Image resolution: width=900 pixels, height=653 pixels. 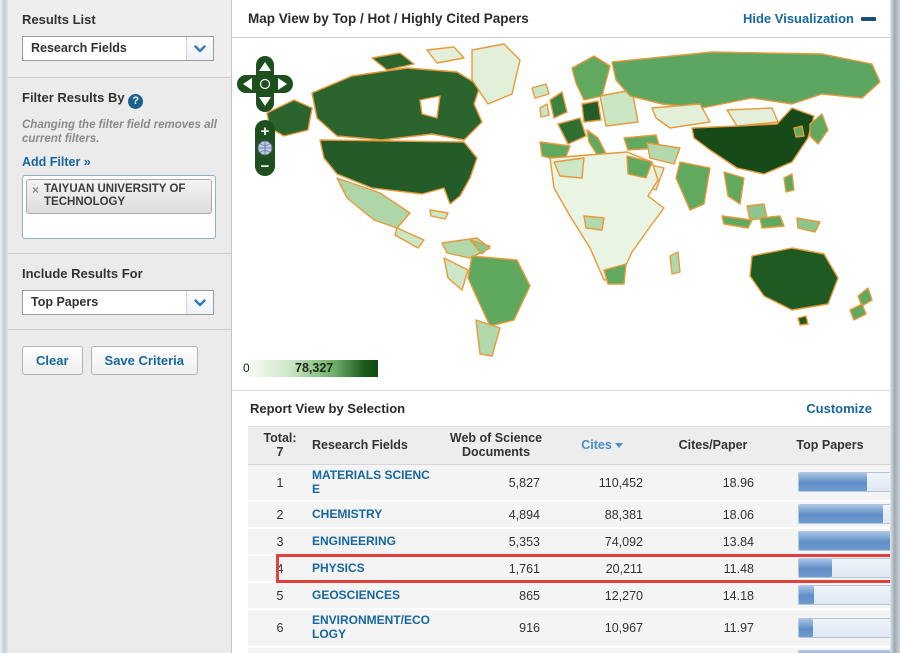 I want to click on field-link: MATERIALS SCIENCE, so click(x=373, y=482).